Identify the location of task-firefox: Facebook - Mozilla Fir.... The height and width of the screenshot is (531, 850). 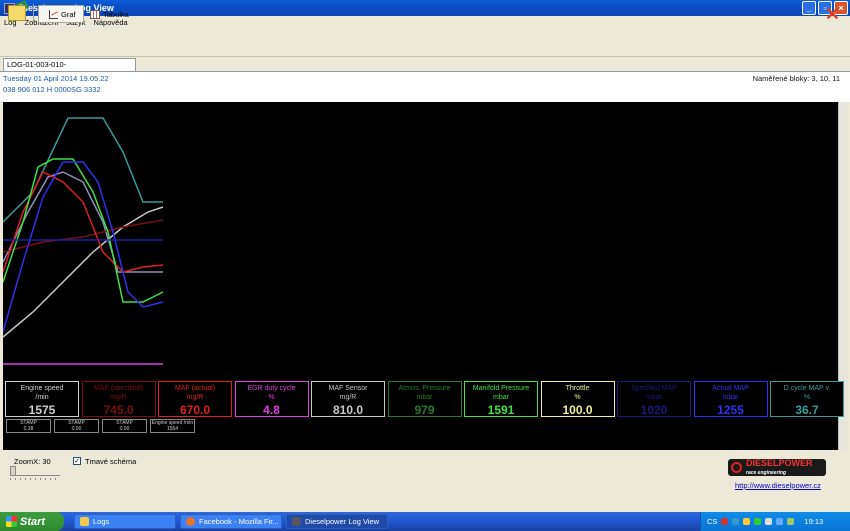
(231, 521).